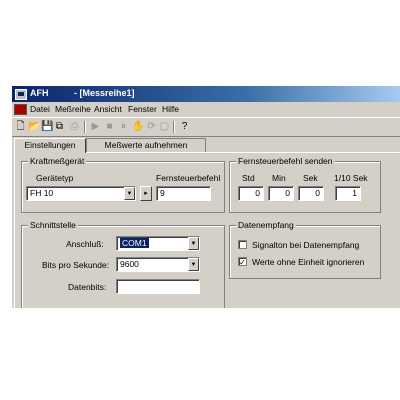  I want to click on app-name: AFH, so click(39, 93).